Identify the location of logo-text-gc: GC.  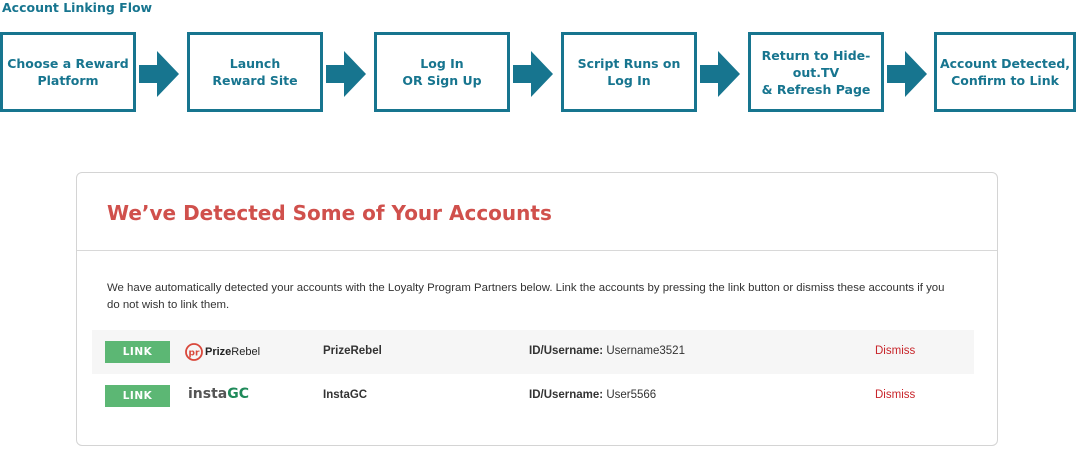
(238, 394).